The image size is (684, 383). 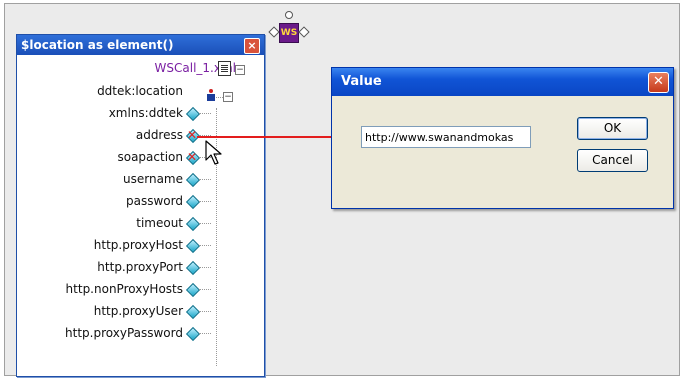 I want to click on root-element-row: ddtek:location, so click(x=117, y=91).